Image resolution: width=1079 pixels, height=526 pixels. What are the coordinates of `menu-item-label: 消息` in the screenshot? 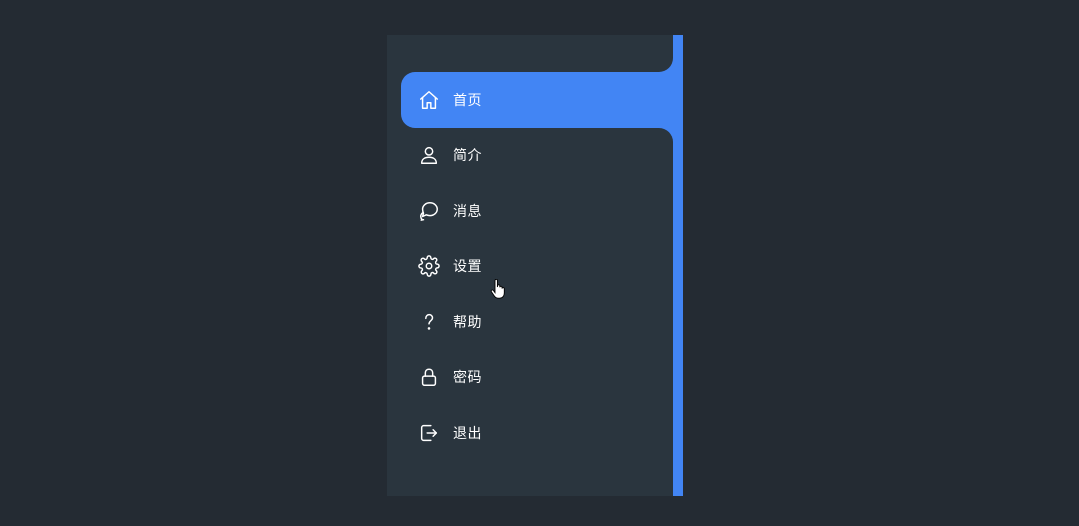 It's located at (467, 211).